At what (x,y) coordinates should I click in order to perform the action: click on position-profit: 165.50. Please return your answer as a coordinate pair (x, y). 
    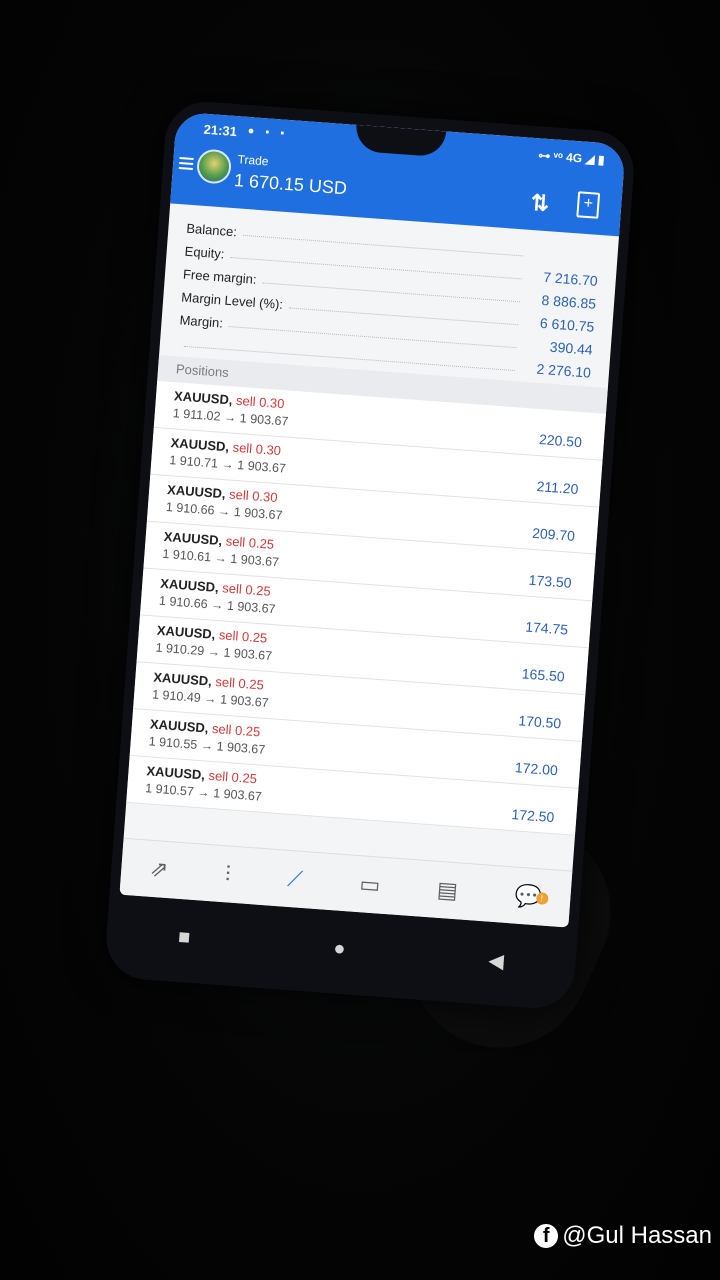
    Looking at the image, I should click on (543, 675).